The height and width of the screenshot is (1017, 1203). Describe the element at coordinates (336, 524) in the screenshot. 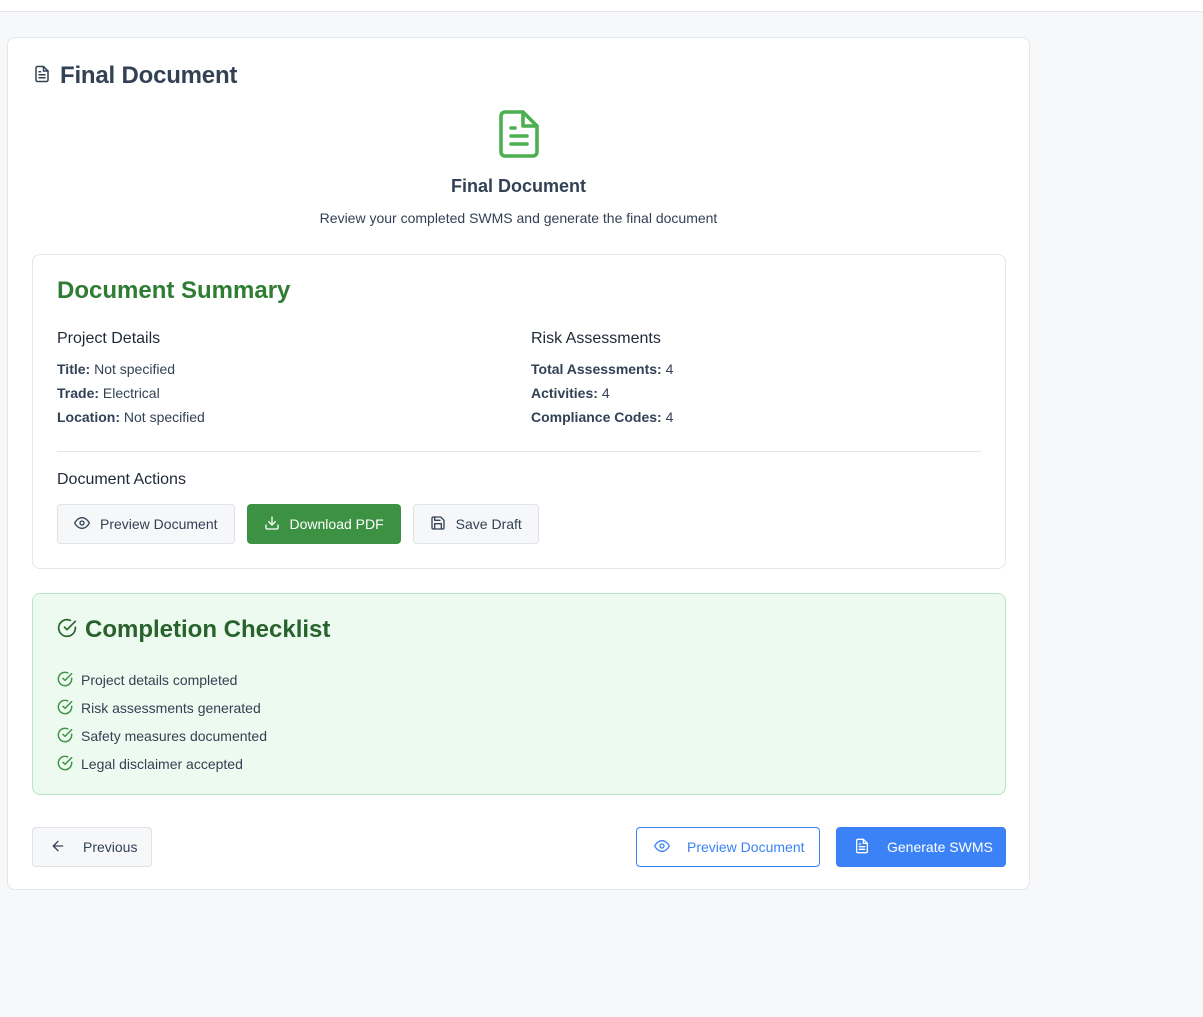

I see `button-label: Download PDF` at that location.